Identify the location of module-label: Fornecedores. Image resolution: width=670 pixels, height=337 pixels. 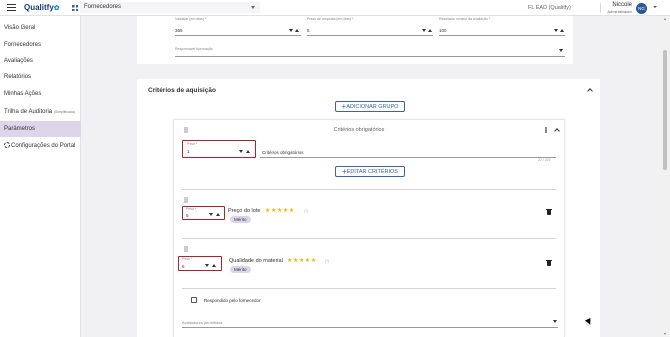
(103, 7).